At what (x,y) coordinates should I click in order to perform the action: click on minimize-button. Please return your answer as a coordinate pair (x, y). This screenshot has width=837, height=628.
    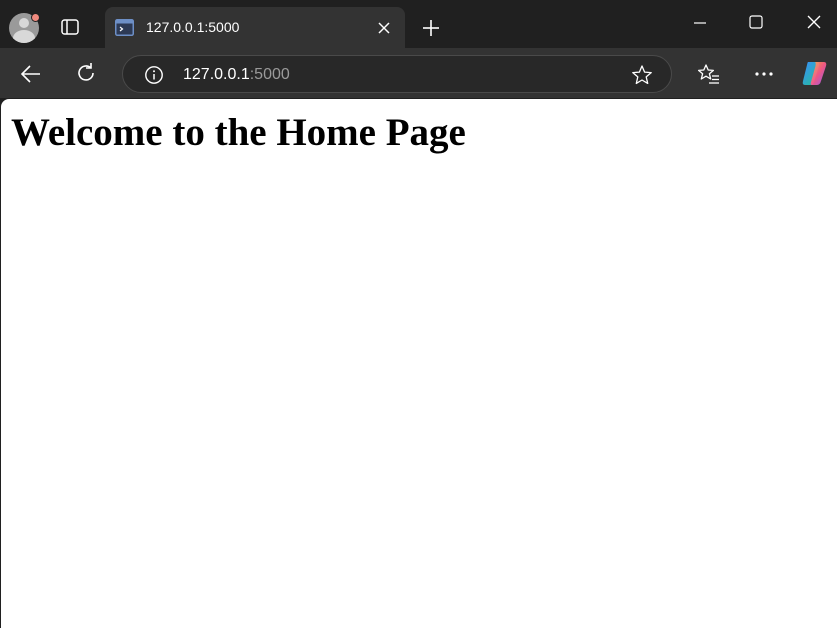
    Looking at the image, I should click on (700, 22).